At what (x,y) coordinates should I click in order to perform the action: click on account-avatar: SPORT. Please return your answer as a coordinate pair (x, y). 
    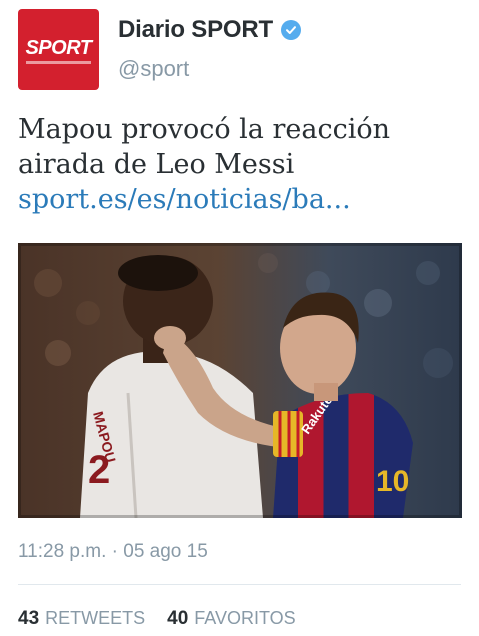
    Looking at the image, I should click on (58, 49).